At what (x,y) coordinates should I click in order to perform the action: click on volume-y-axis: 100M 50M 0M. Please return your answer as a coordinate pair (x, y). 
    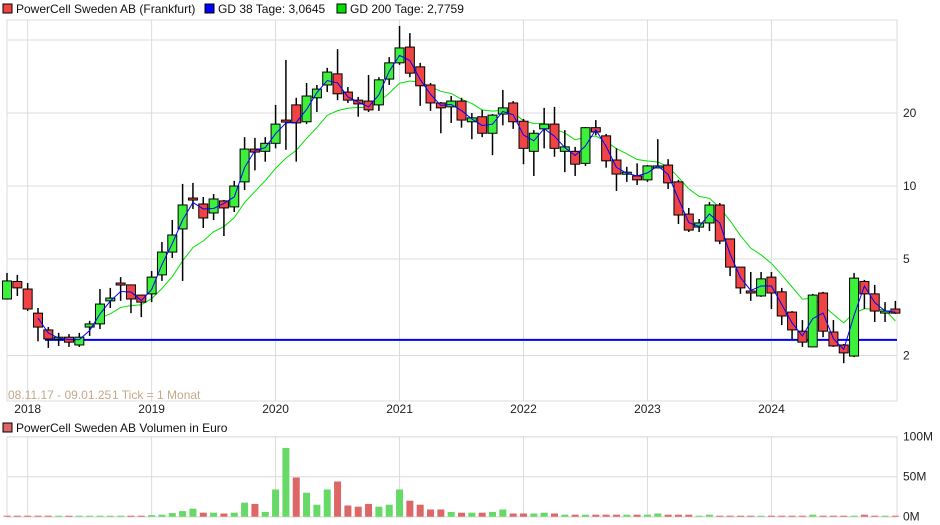
    Looking at the image, I should click on (918, 477).